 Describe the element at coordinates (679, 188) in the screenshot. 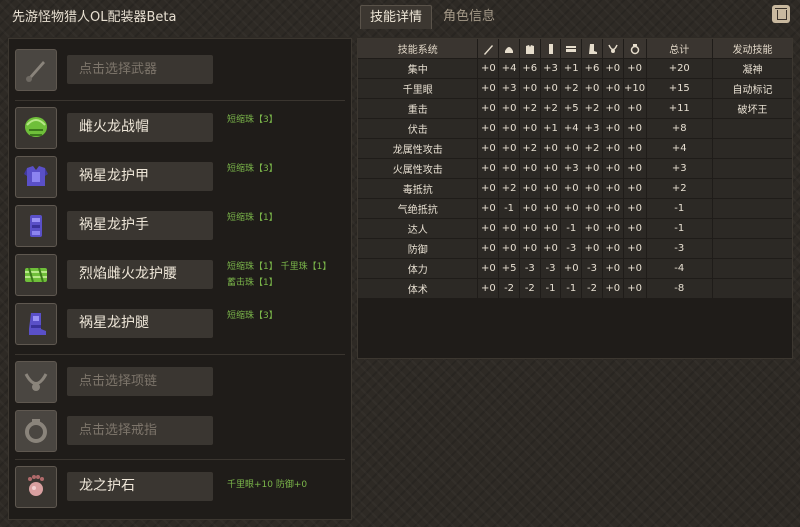

I see `skill-total-cell: +2` at that location.